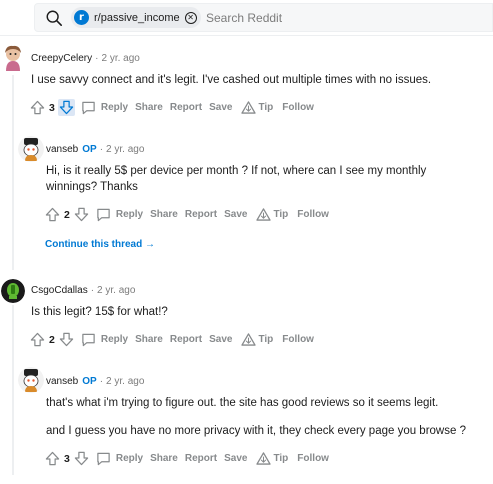 The height and width of the screenshot is (484, 493). I want to click on search-icon, so click(54, 18).